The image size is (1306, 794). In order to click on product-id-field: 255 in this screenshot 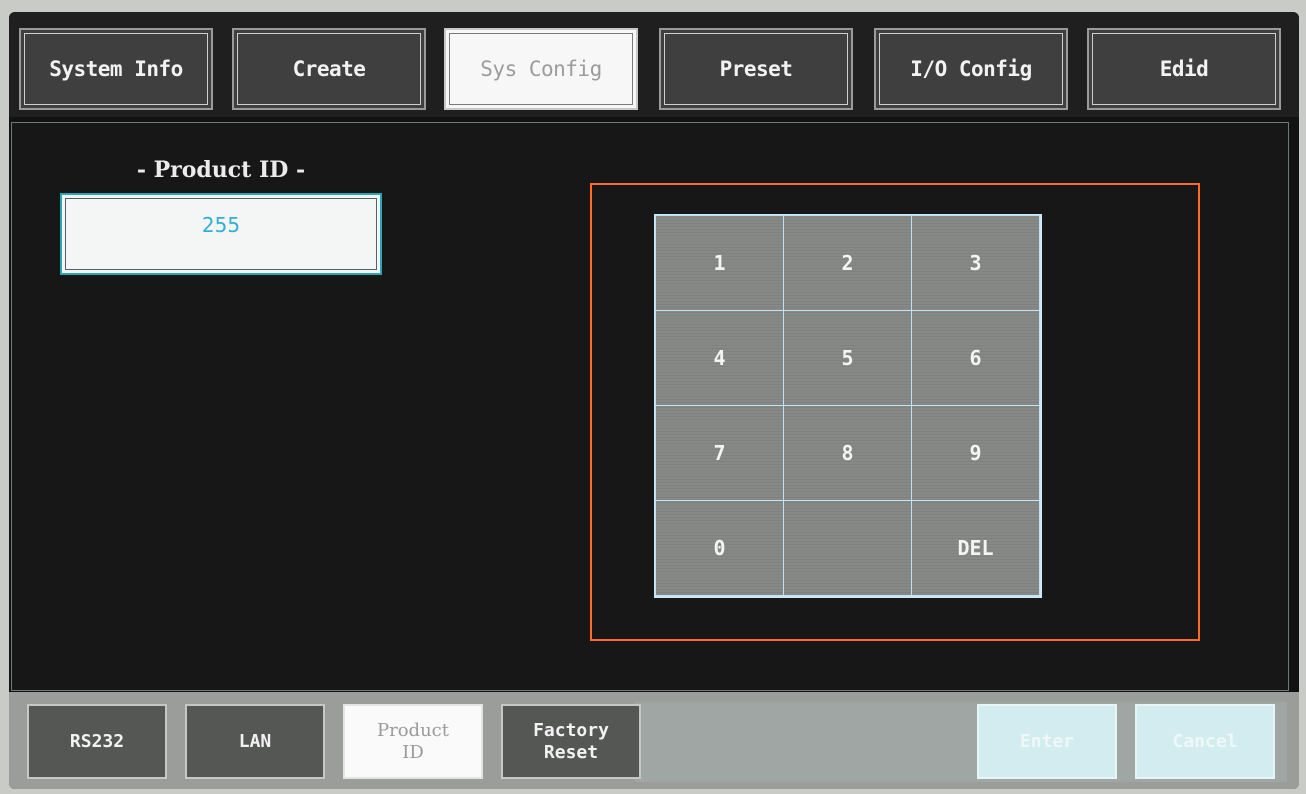, I will do `click(221, 234)`.